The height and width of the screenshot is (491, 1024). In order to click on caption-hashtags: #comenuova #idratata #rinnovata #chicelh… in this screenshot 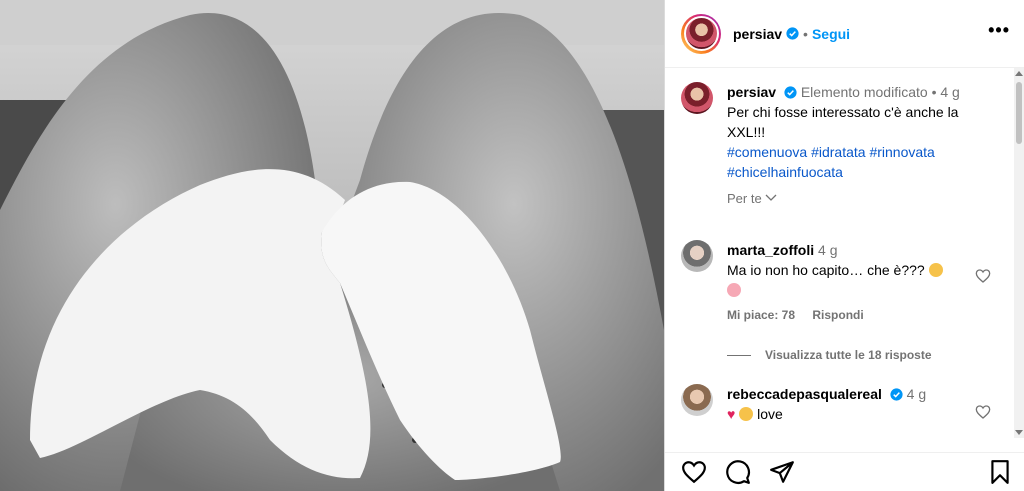, I will do `click(863, 162)`.